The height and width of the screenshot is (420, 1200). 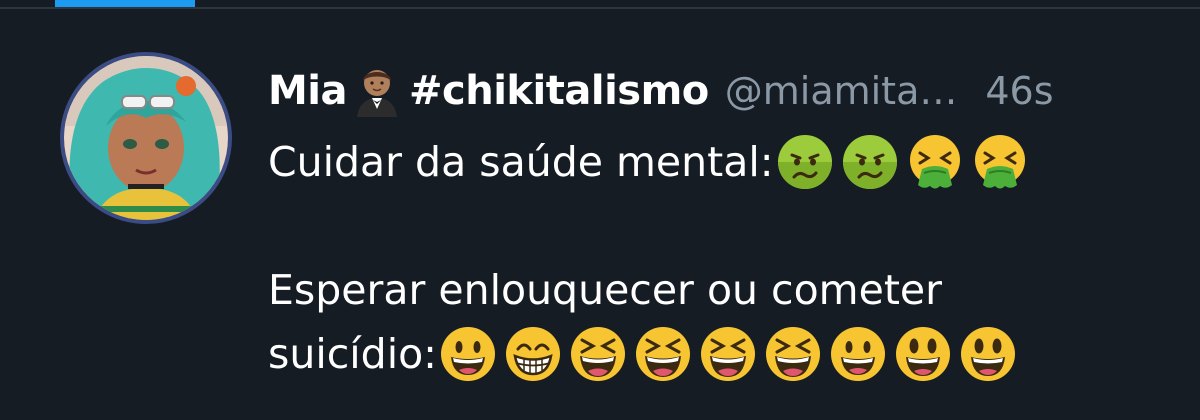 I want to click on tweet-line-1: Cuidar da saúde mental:, so click(x=718, y=162).